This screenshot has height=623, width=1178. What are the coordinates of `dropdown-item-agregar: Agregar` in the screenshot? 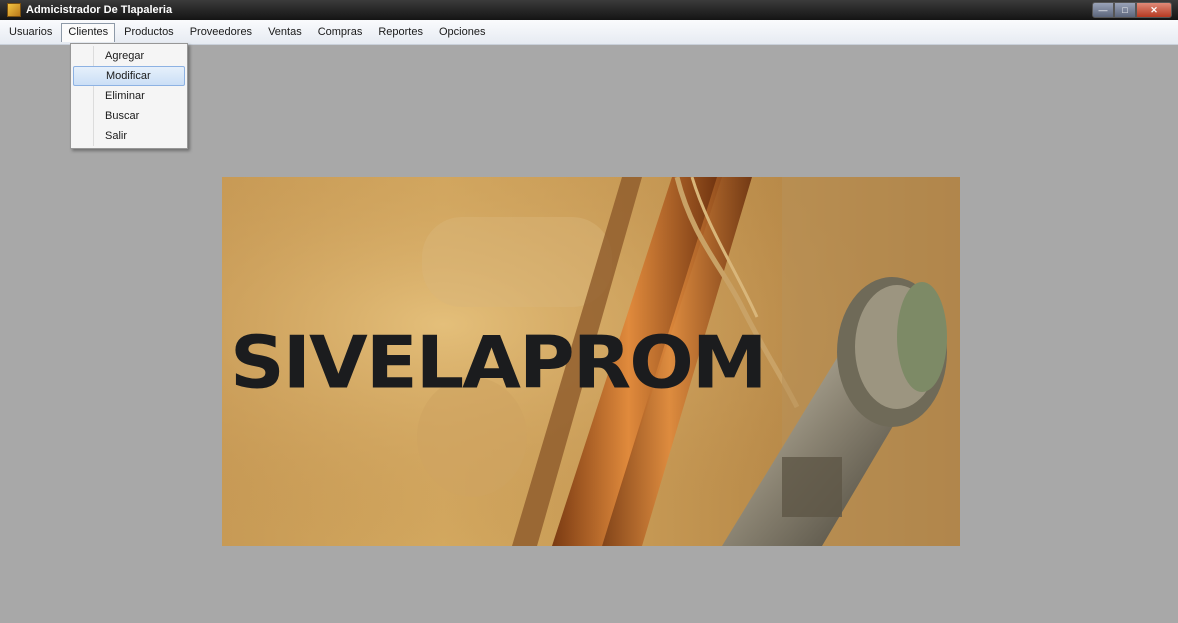 It's located at (129, 56).